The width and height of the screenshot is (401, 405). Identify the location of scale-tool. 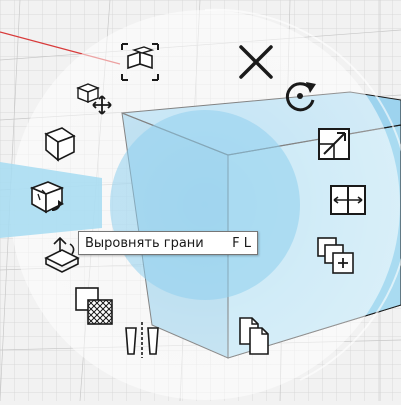
(334, 144).